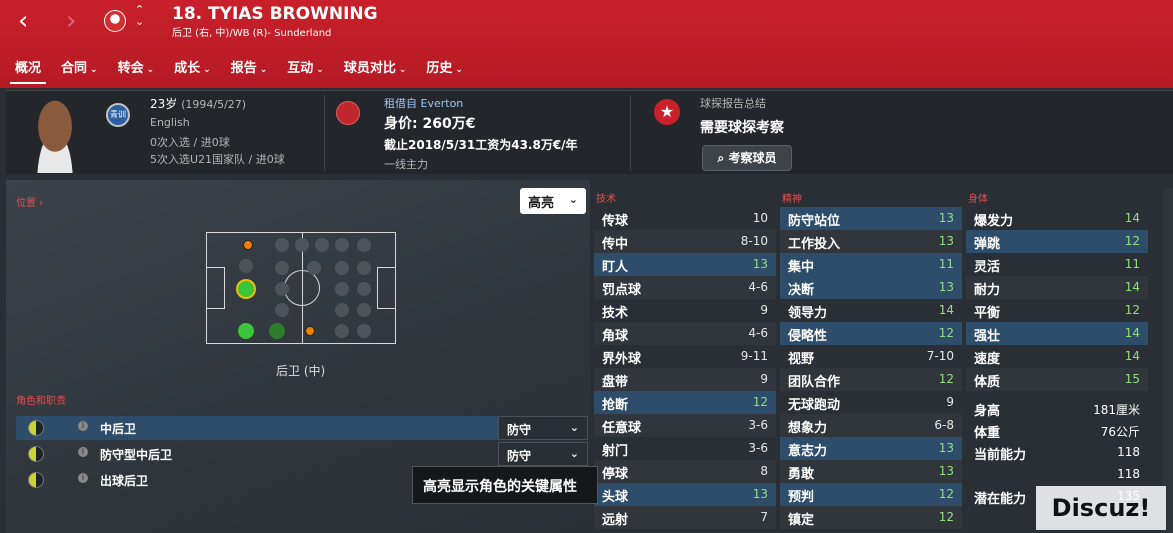 The image size is (1173, 533). I want to click on tab-3: 成长 ⌄, so click(192, 69).